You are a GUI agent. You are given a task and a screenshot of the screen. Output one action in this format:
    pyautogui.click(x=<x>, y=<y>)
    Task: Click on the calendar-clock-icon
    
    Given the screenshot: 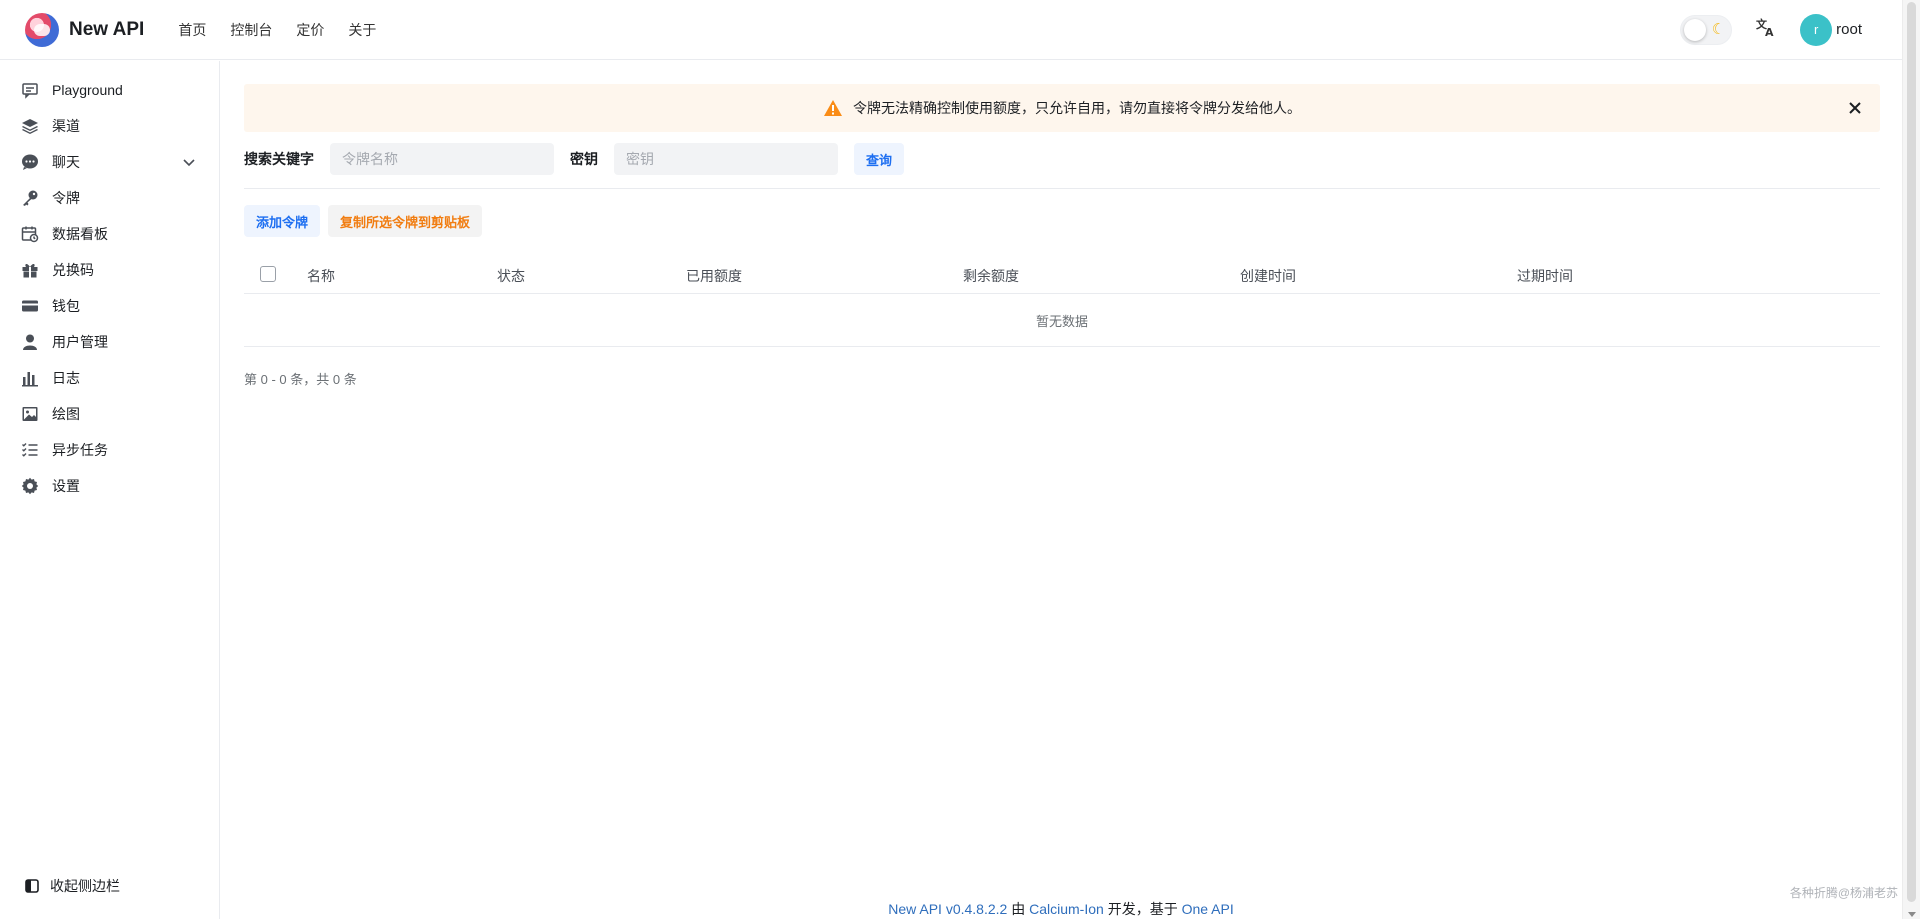 What is the action you would take?
    pyautogui.click(x=30, y=234)
    